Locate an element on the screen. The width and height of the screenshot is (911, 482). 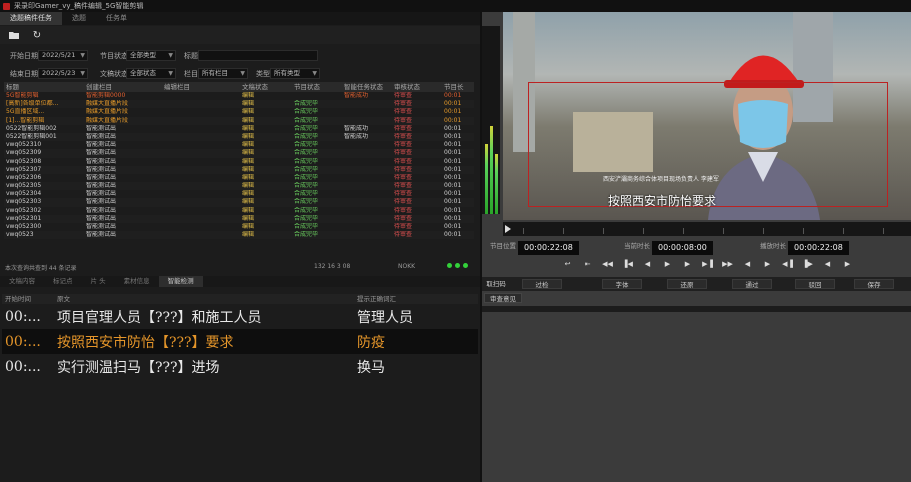
header-smart-status: 智能任务状态 is located at coordinates (367, 87).